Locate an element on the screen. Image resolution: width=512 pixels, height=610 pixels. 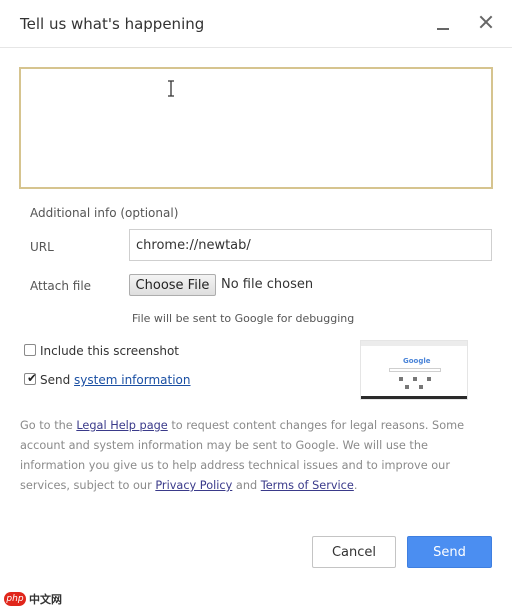
send-system-info-checkbox: ✔ is located at coordinates (31, 378).